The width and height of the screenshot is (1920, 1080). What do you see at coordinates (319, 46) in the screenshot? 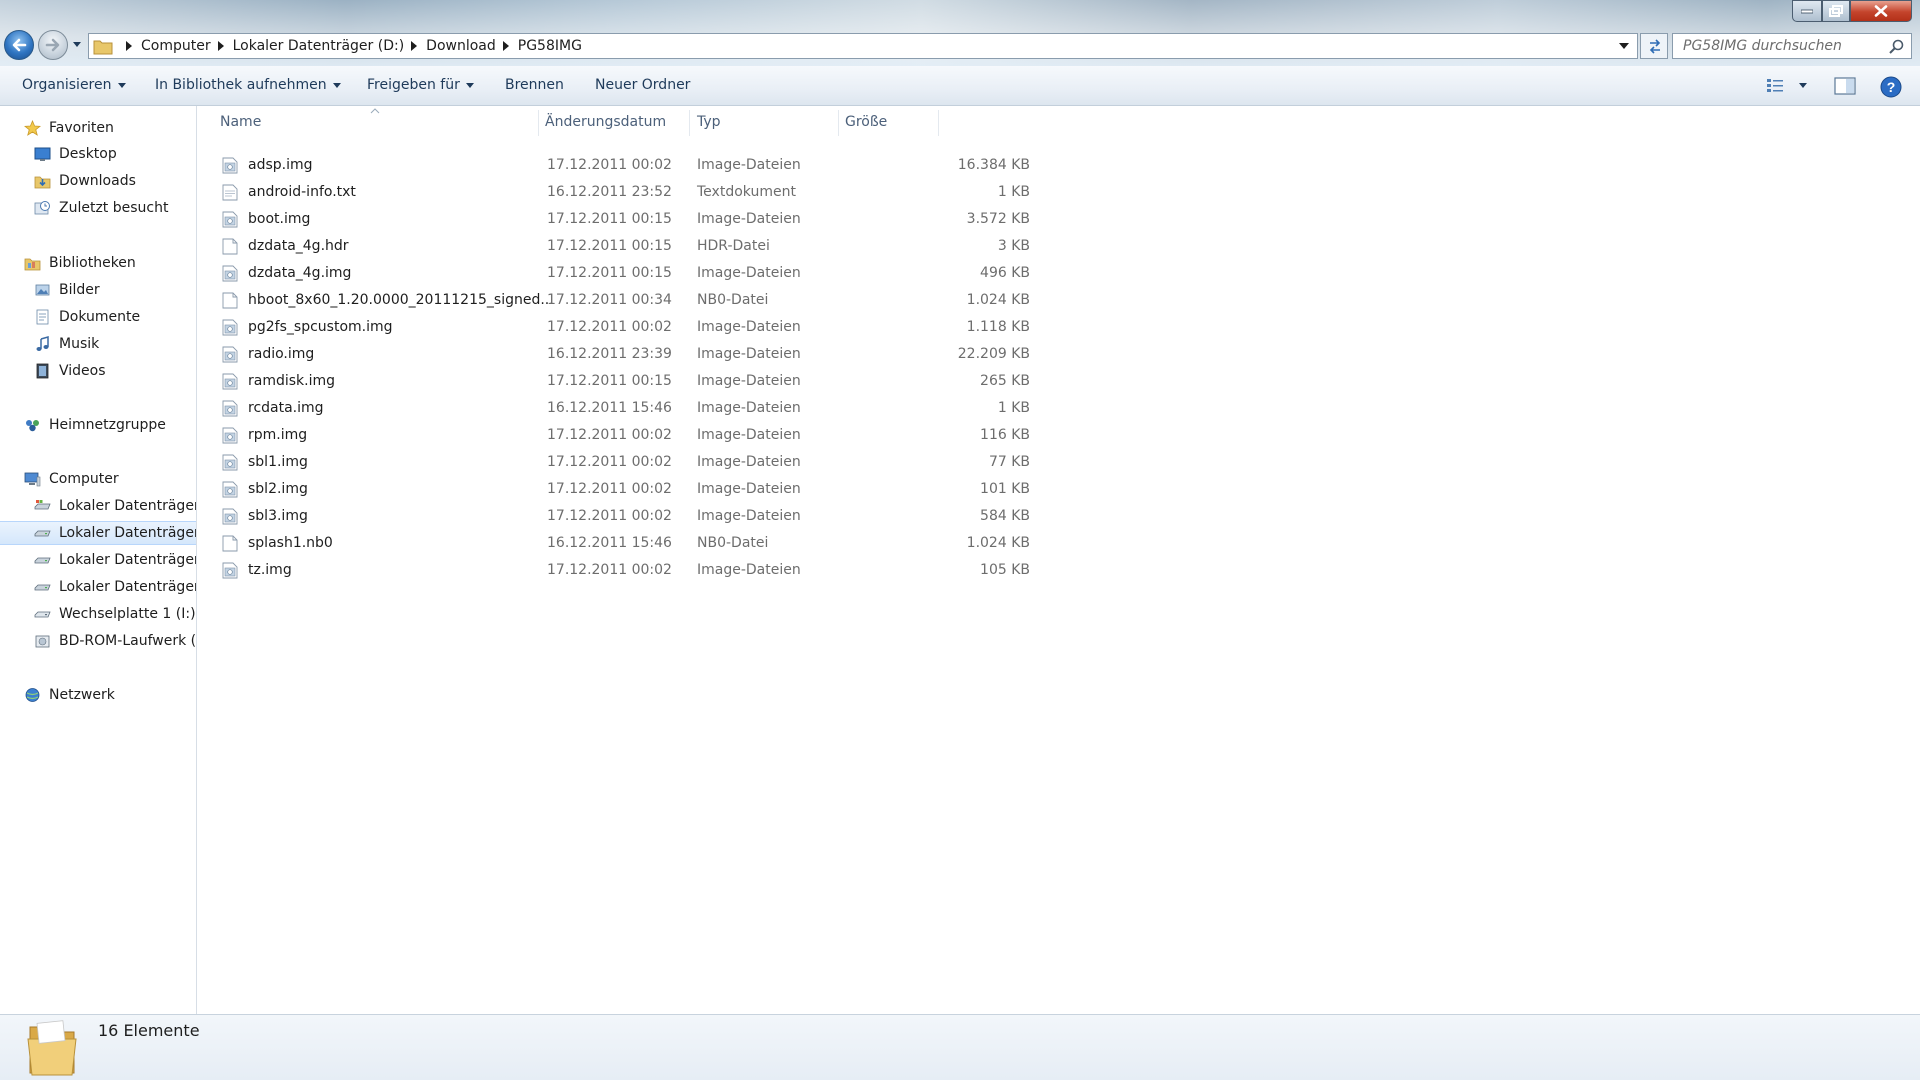
I see `breadcrumb-drive: Lokaler Datenträger (D:)` at bounding box center [319, 46].